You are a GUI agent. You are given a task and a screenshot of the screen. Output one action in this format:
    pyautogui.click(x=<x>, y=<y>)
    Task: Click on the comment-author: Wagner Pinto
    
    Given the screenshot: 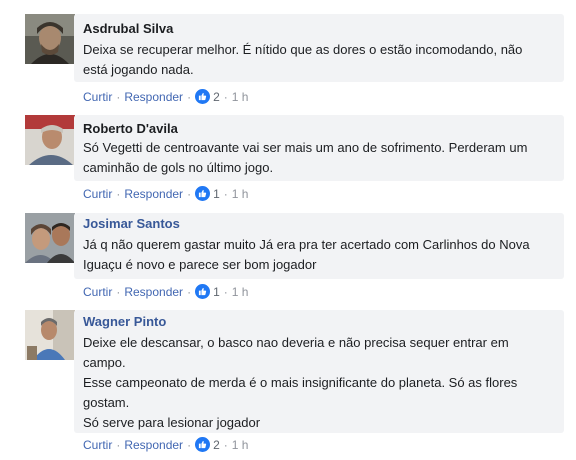 What is the action you would take?
    pyautogui.click(x=124, y=322)
    